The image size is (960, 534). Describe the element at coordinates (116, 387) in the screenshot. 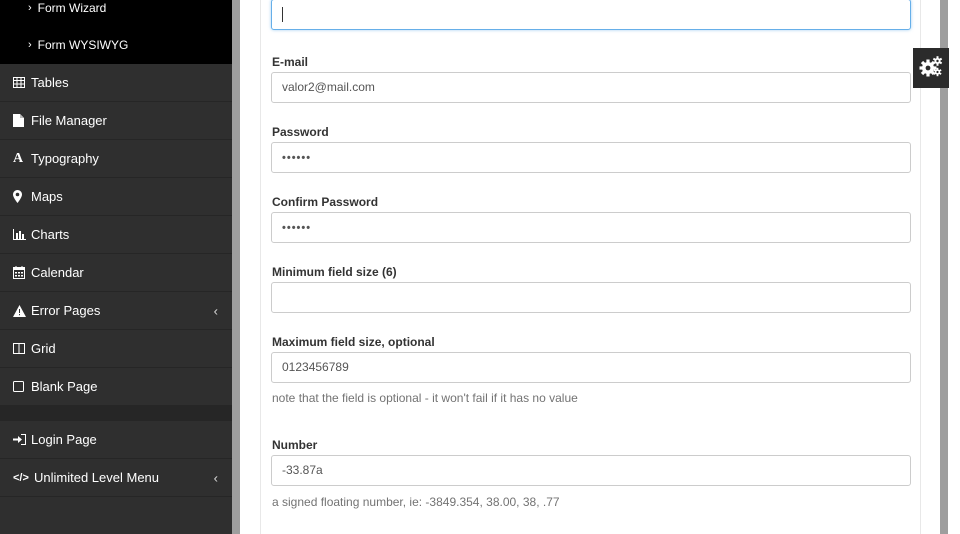

I see `sidebar-item-blank-page: Blank Page` at that location.